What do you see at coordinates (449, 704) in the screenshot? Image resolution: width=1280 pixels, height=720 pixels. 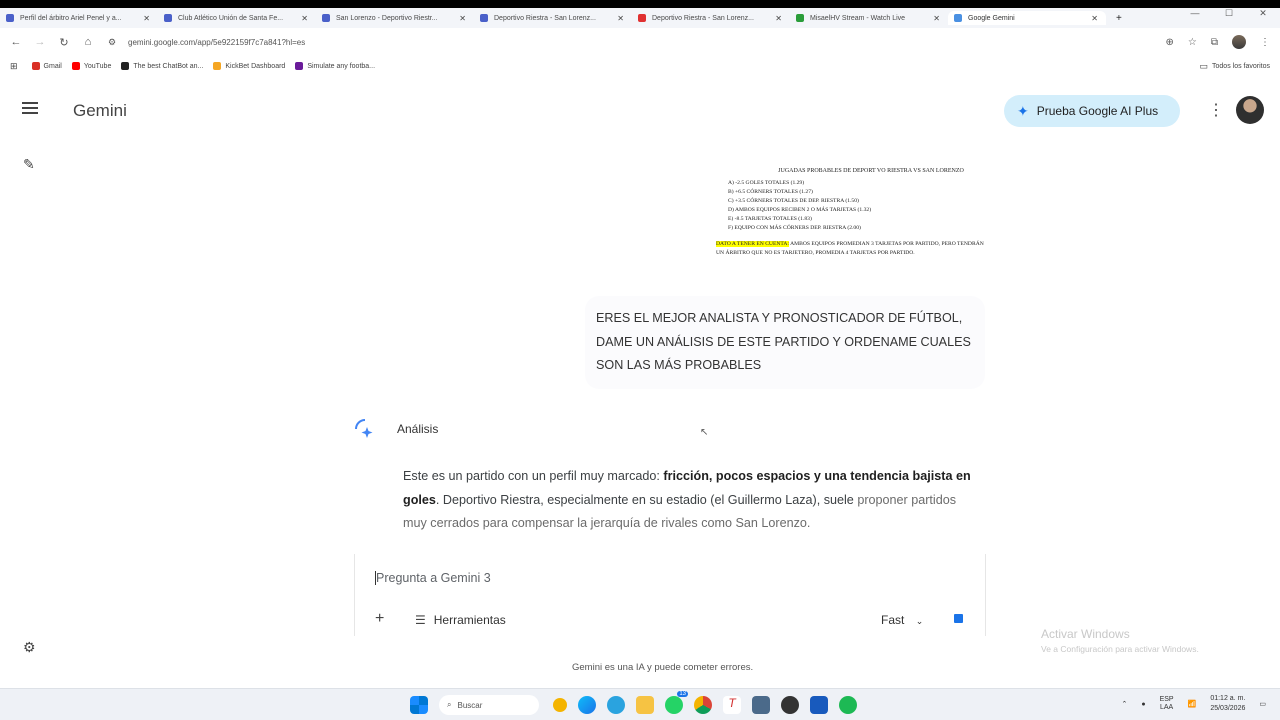 I see `search-icon: ⌕` at bounding box center [449, 704].